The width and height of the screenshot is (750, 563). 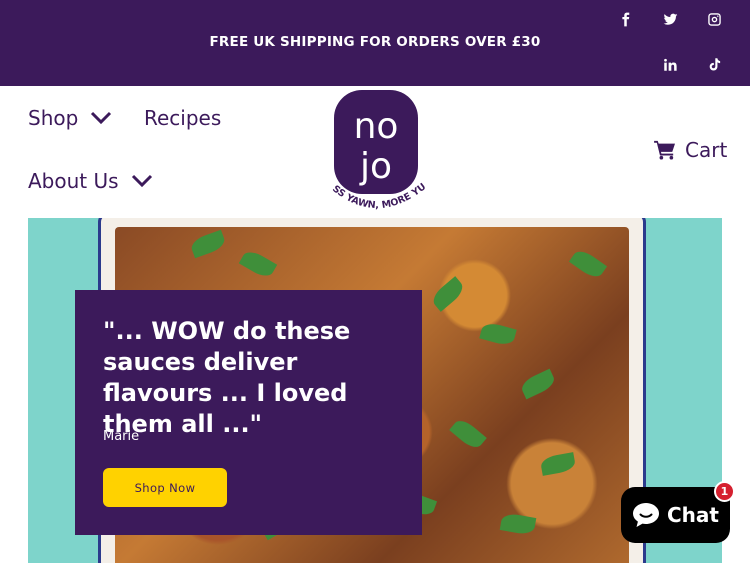 What do you see at coordinates (706, 150) in the screenshot?
I see `cart-label: Cart` at bounding box center [706, 150].